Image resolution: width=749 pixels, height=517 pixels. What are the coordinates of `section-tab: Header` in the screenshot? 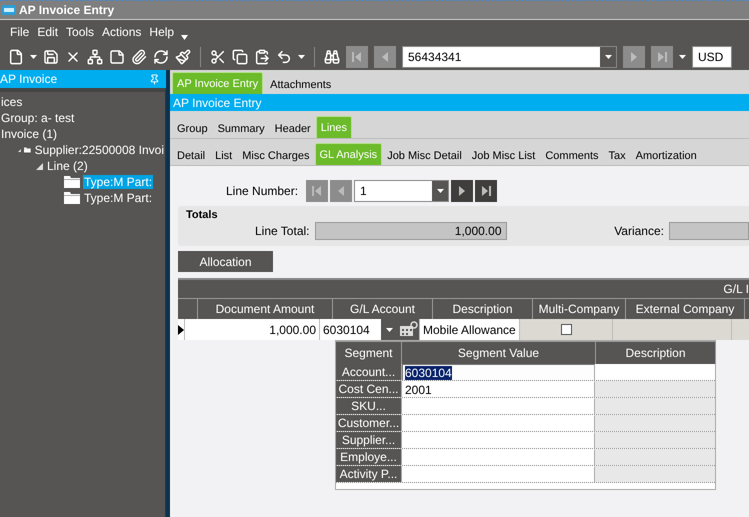 It's located at (293, 128).